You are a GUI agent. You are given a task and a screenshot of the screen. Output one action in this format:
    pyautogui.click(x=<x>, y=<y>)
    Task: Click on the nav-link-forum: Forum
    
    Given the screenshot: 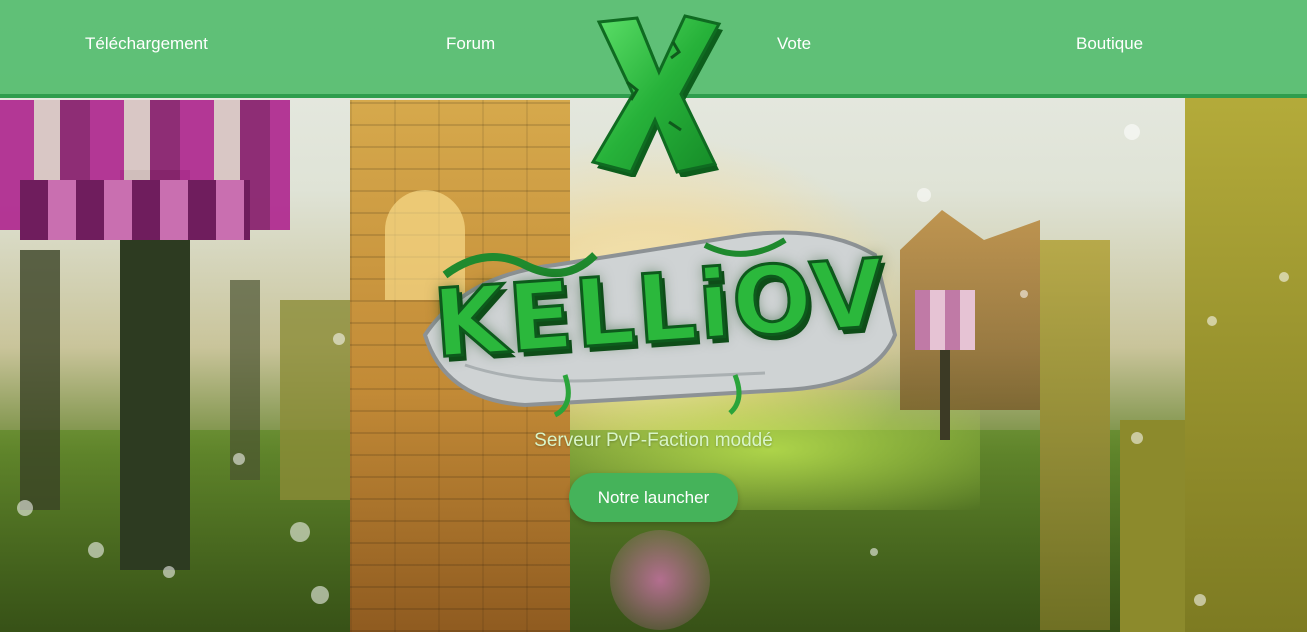 What is the action you would take?
    pyautogui.click(x=470, y=44)
    